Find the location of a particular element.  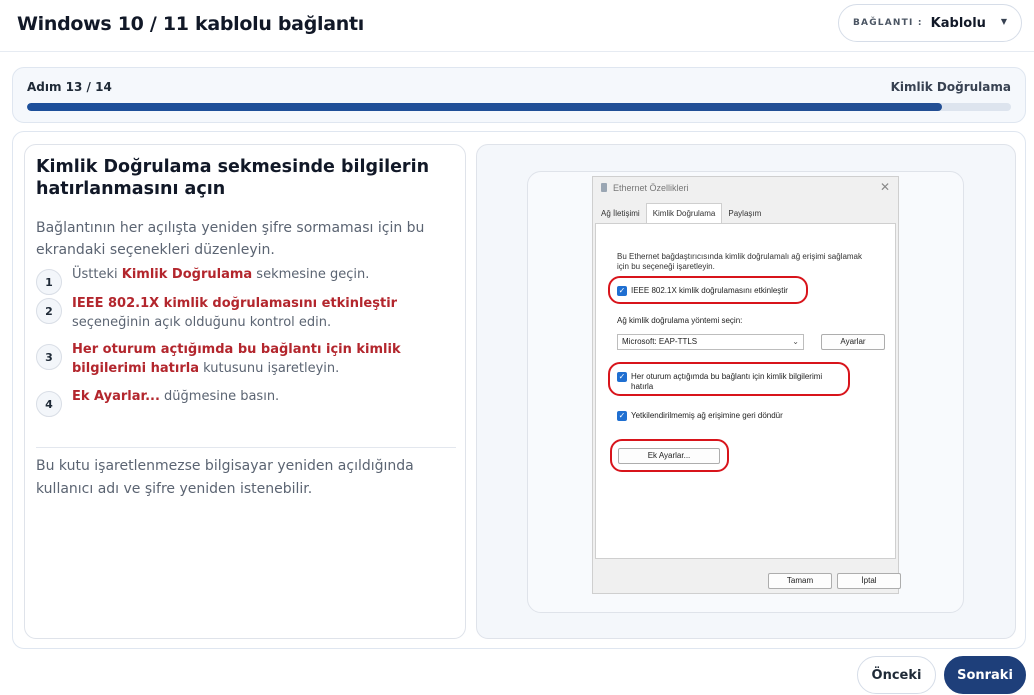

tab-networking: Ağ İletişimi is located at coordinates (620, 214).